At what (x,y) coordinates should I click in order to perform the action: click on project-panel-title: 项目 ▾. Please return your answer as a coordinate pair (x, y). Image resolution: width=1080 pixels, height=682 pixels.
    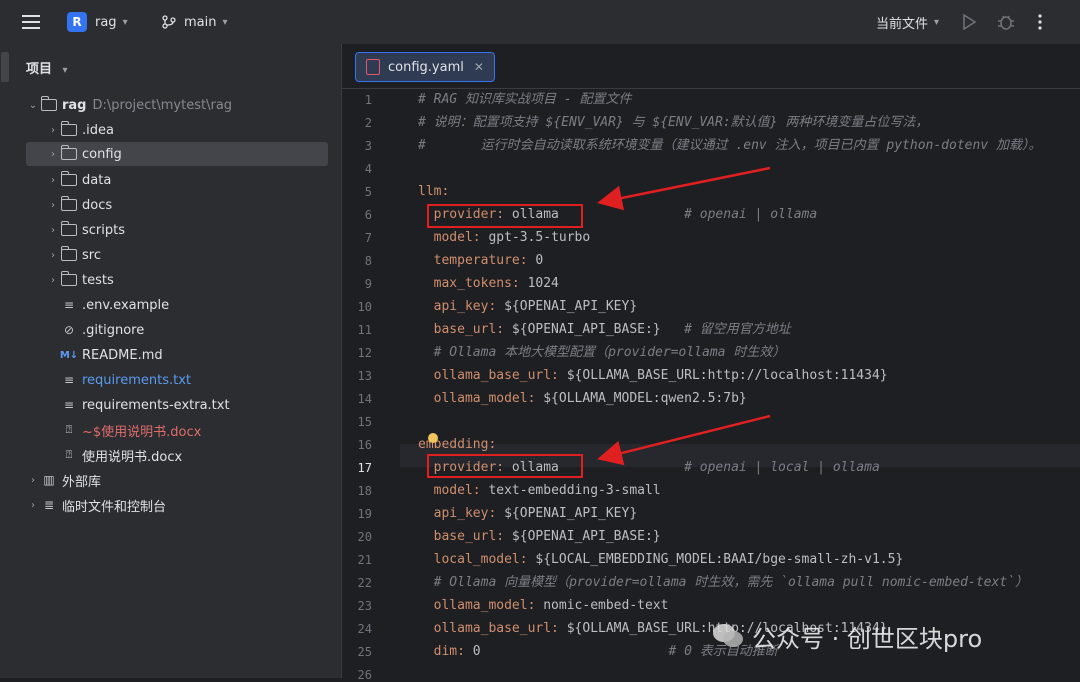
    Looking at the image, I should click on (47, 67).